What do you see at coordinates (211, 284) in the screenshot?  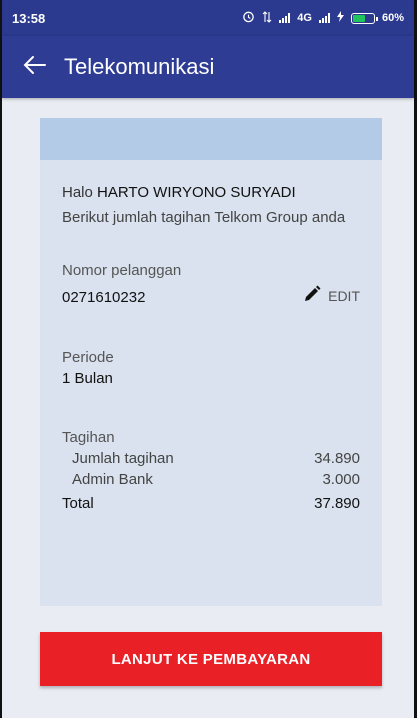 I see `customer-number-section: Nomor pelanggan 0271610232 EDIT` at bounding box center [211, 284].